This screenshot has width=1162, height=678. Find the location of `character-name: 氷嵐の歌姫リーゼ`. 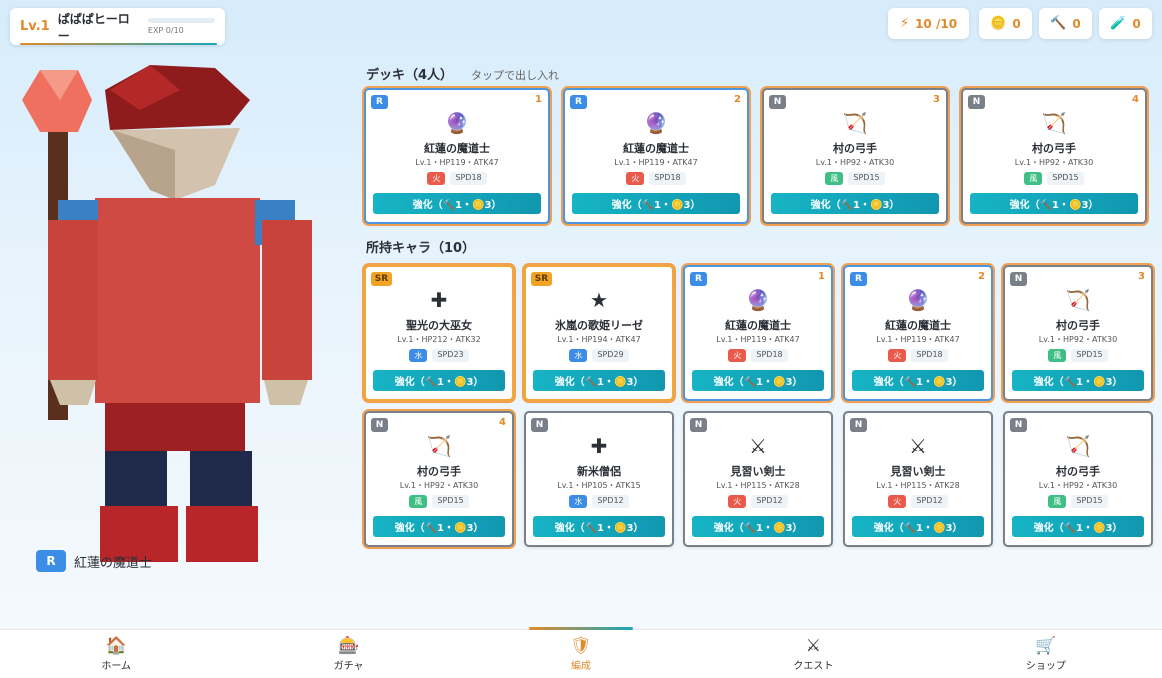

character-name: 氷嵐の歌姫リーゼ is located at coordinates (599, 325).